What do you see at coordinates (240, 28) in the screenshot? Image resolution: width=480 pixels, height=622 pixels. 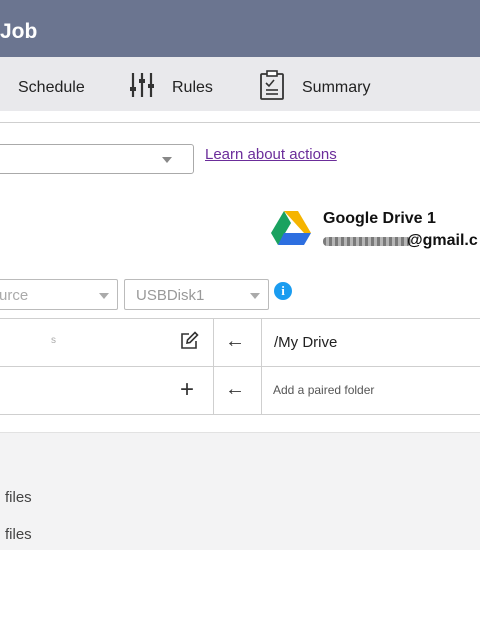 I see `title-bar: Job` at bounding box center [240, 28].